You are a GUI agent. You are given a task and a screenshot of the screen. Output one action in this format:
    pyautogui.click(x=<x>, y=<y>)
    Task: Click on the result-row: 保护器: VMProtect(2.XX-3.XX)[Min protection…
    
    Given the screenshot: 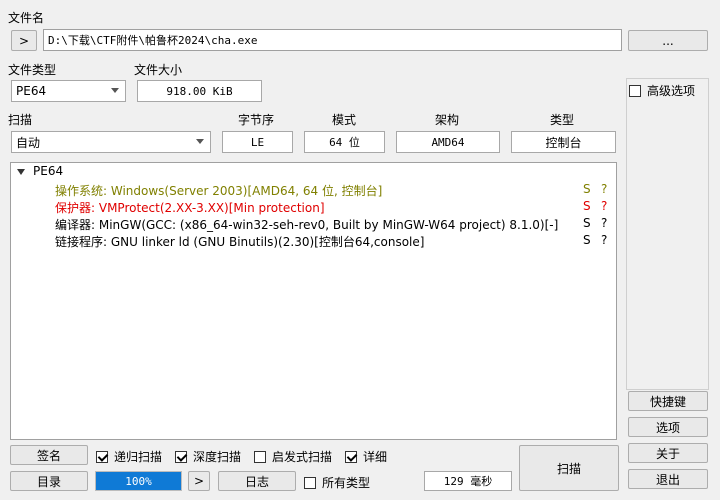 What is the action you would take?
    pyautogui.click(x=313, y=206)
    